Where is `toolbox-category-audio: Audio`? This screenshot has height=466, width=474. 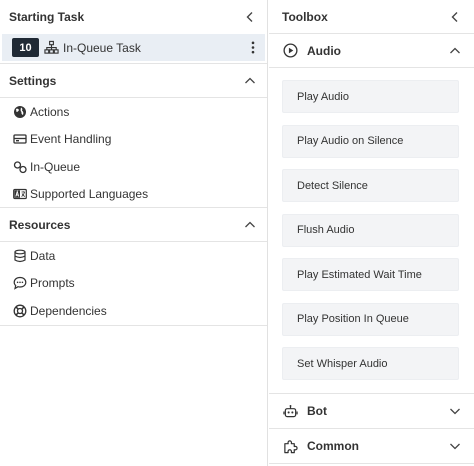
toolbox-category-audio: Audio is located at coordinates (371, 51).